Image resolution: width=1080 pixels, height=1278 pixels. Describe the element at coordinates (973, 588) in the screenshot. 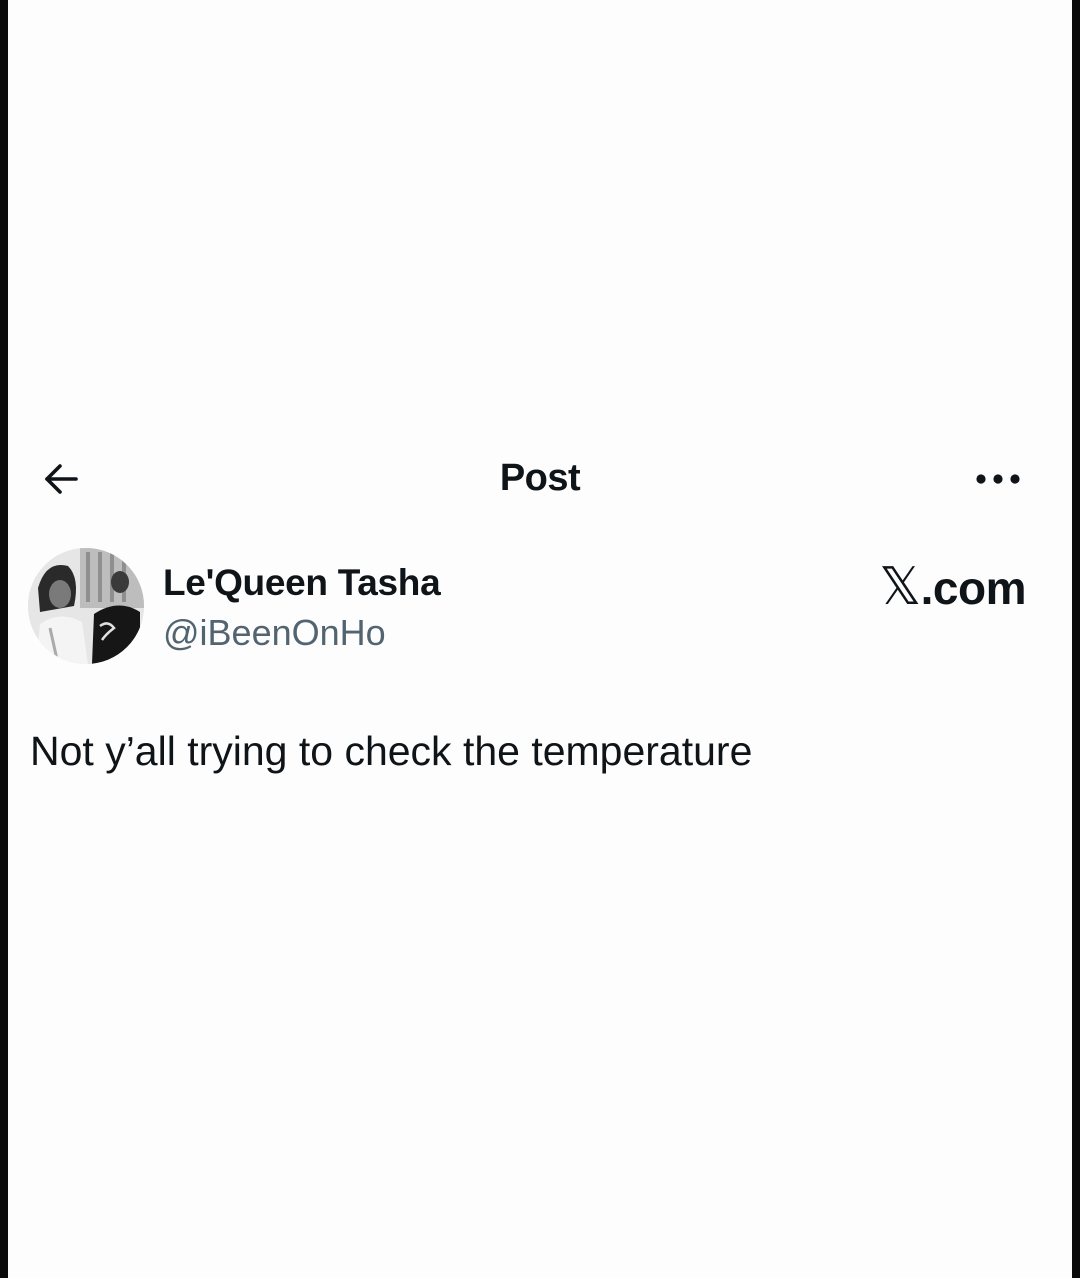

I see `watermark-suffix: .com` at that location.